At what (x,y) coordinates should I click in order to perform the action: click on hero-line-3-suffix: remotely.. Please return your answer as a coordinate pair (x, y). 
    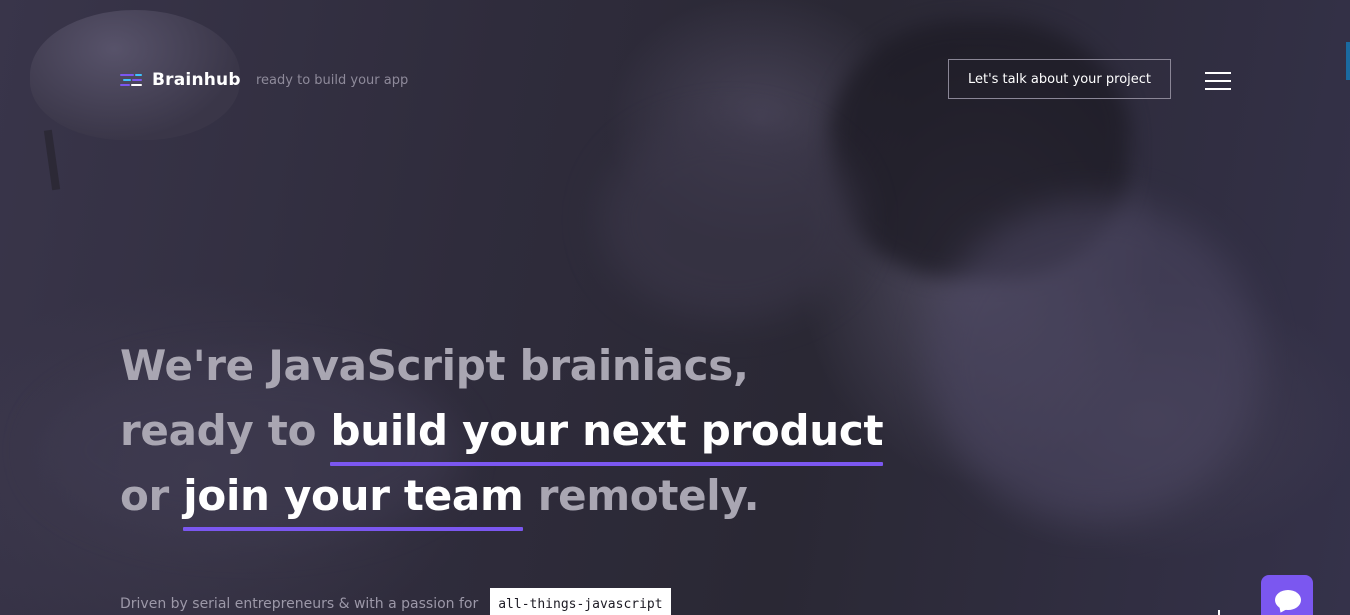
    Looking at the image, I should click on (641, 495).